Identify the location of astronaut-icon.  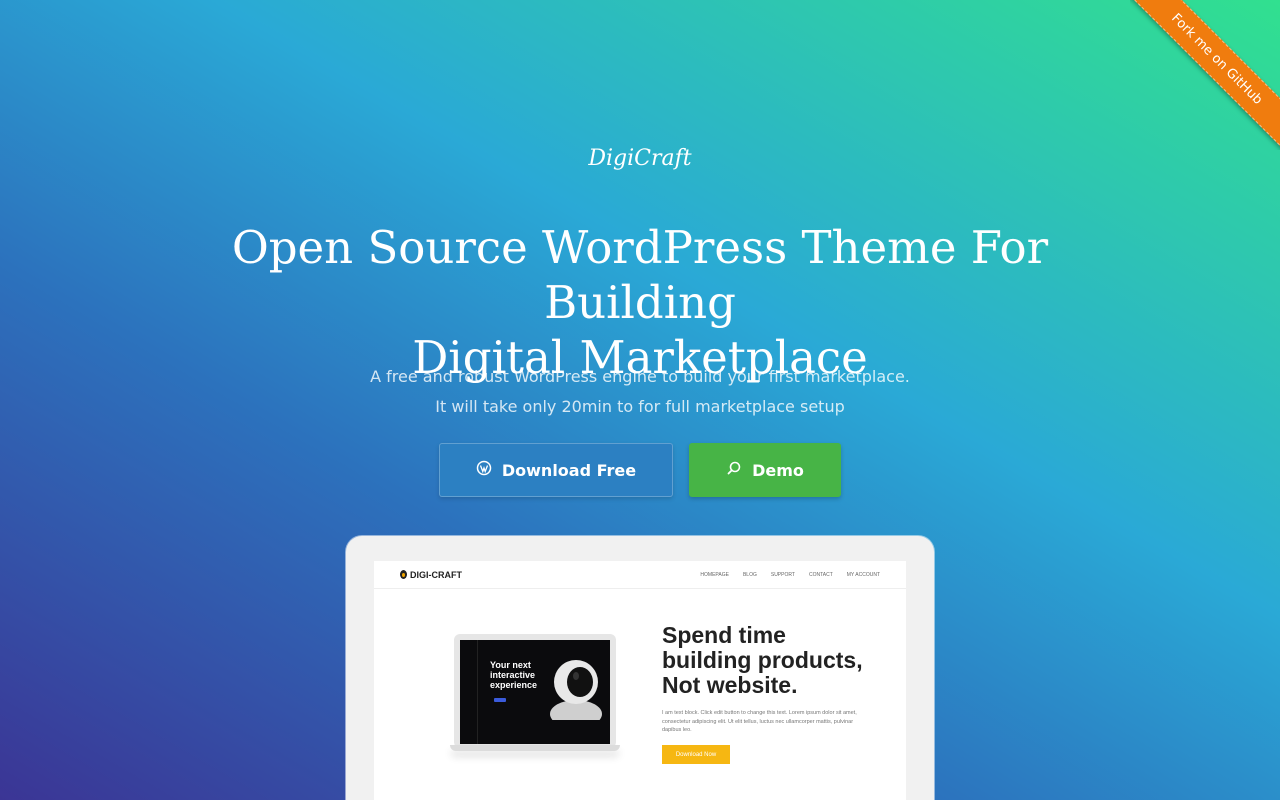
(576, 690).